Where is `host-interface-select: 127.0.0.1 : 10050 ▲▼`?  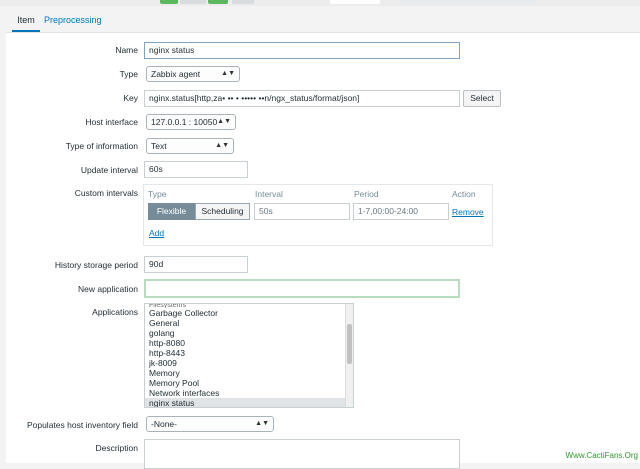
host-interface-select: 127.0.0.1 : 10050 ▲▼ is located at coordinates (191, 122).